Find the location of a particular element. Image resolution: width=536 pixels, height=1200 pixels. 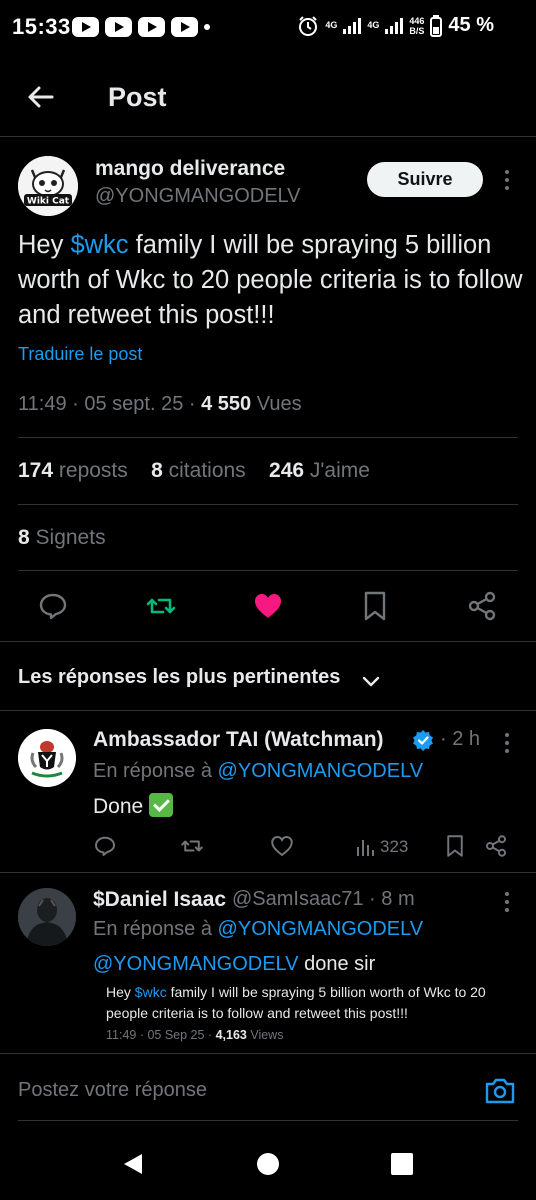

status-time: 15:33 is located at coordinates (41, 26).